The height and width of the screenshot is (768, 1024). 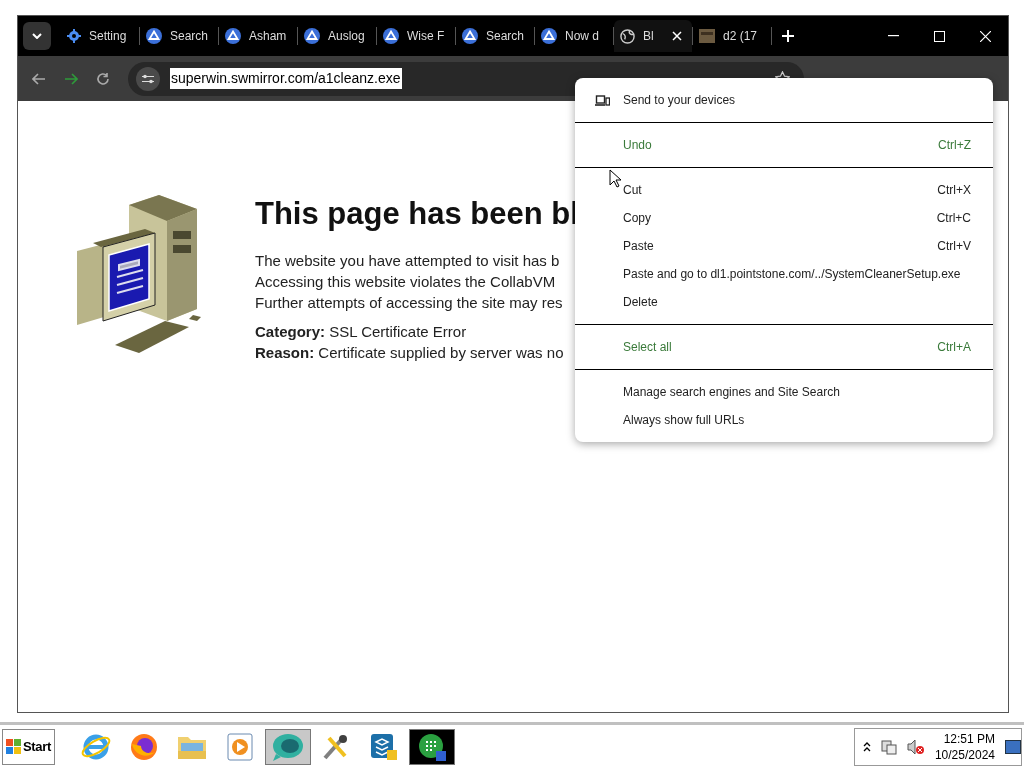 What do you see at coordinates (410, 352) in the screenshot?
I see `fact-line: Reason: Certificate supplied by server was no` at bounding box center [410, 352].